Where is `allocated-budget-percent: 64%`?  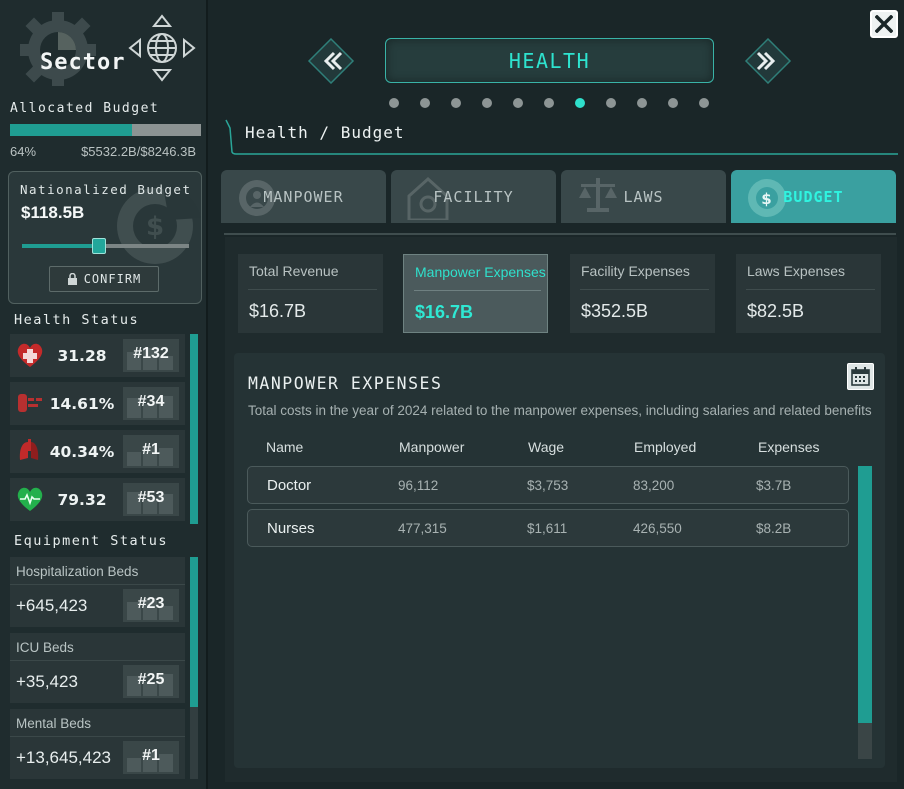 allocated-budget-percent: 64% is located at coordinates (23, 151).